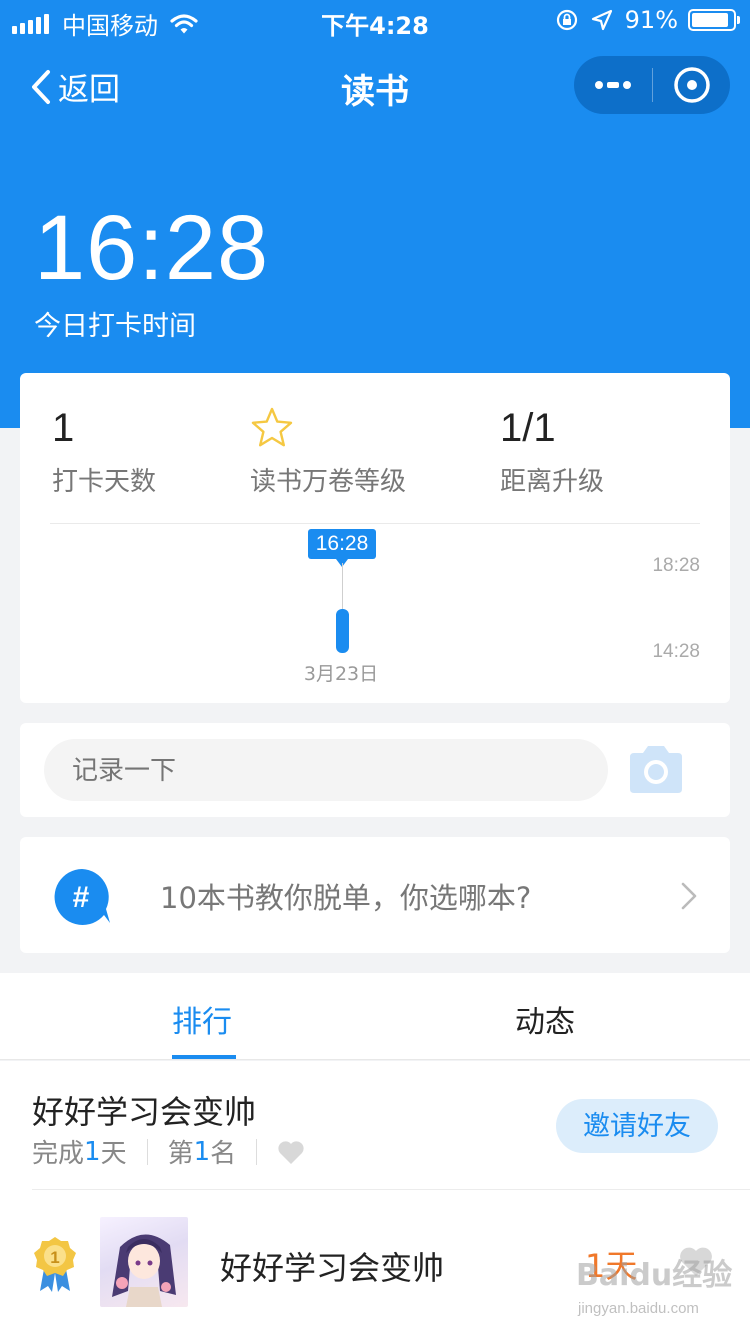 This screenshot has width=750, height=1334. I want to click on star-icon, so click(272, 427).